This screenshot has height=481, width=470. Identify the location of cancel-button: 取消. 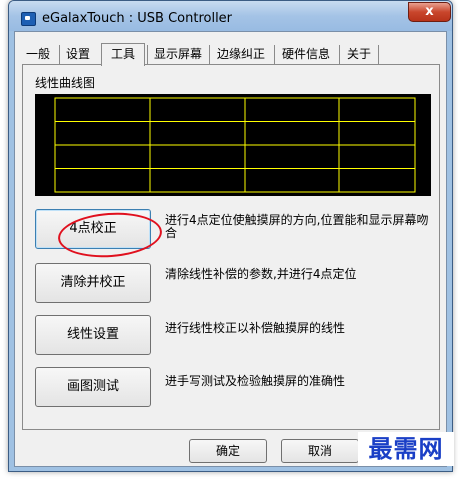
(320, 451).